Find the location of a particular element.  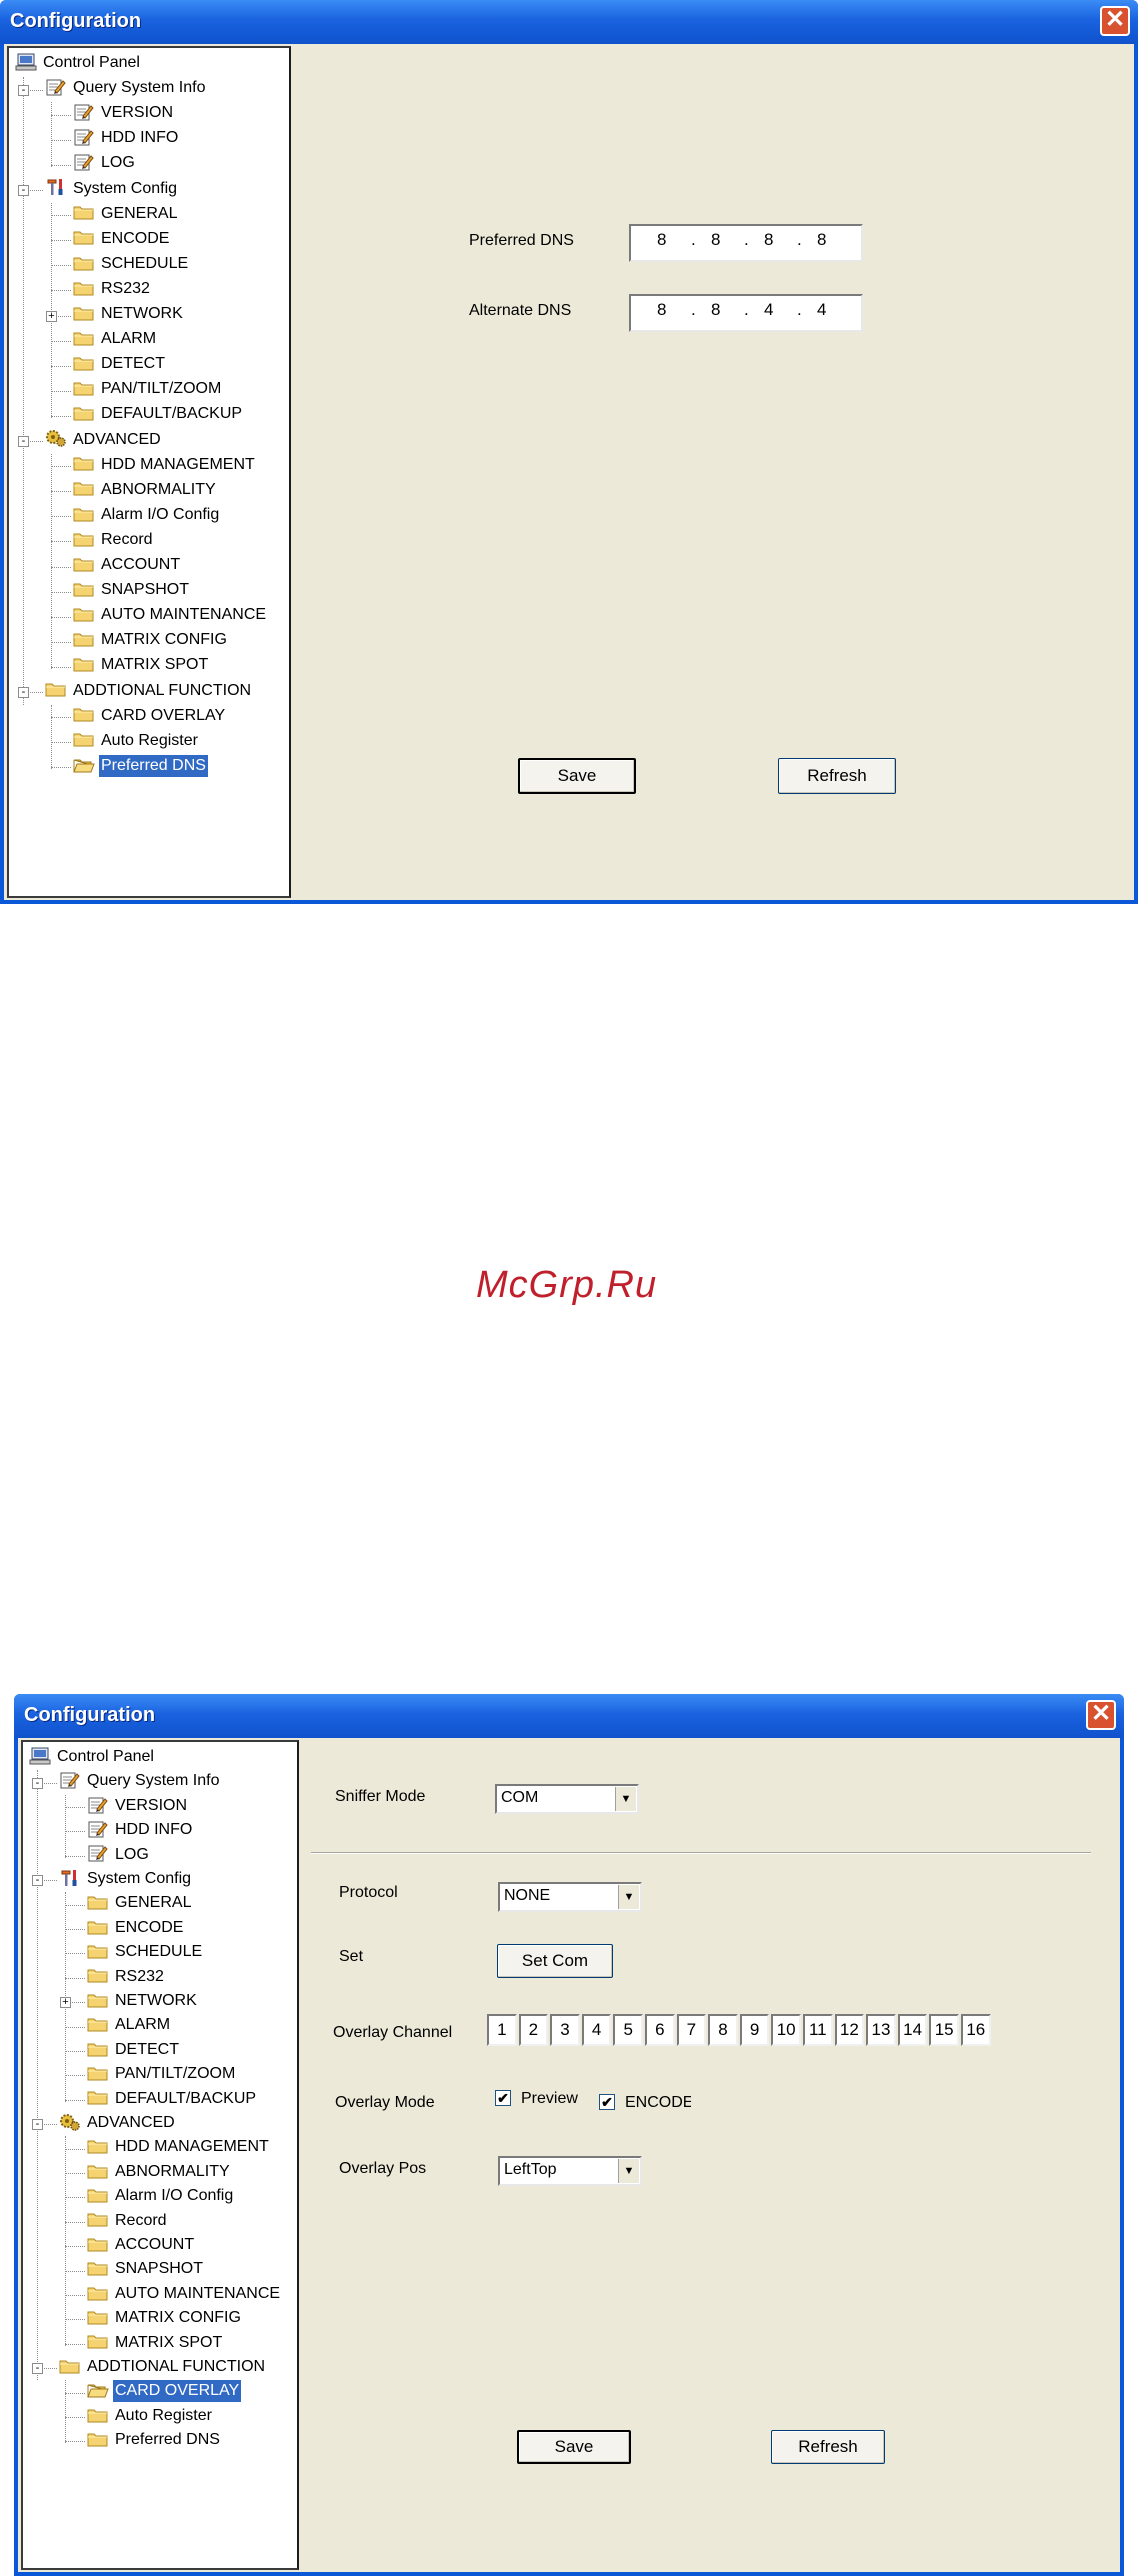

tree-item-network: NETWORK is located at coordinates (143, 2001).